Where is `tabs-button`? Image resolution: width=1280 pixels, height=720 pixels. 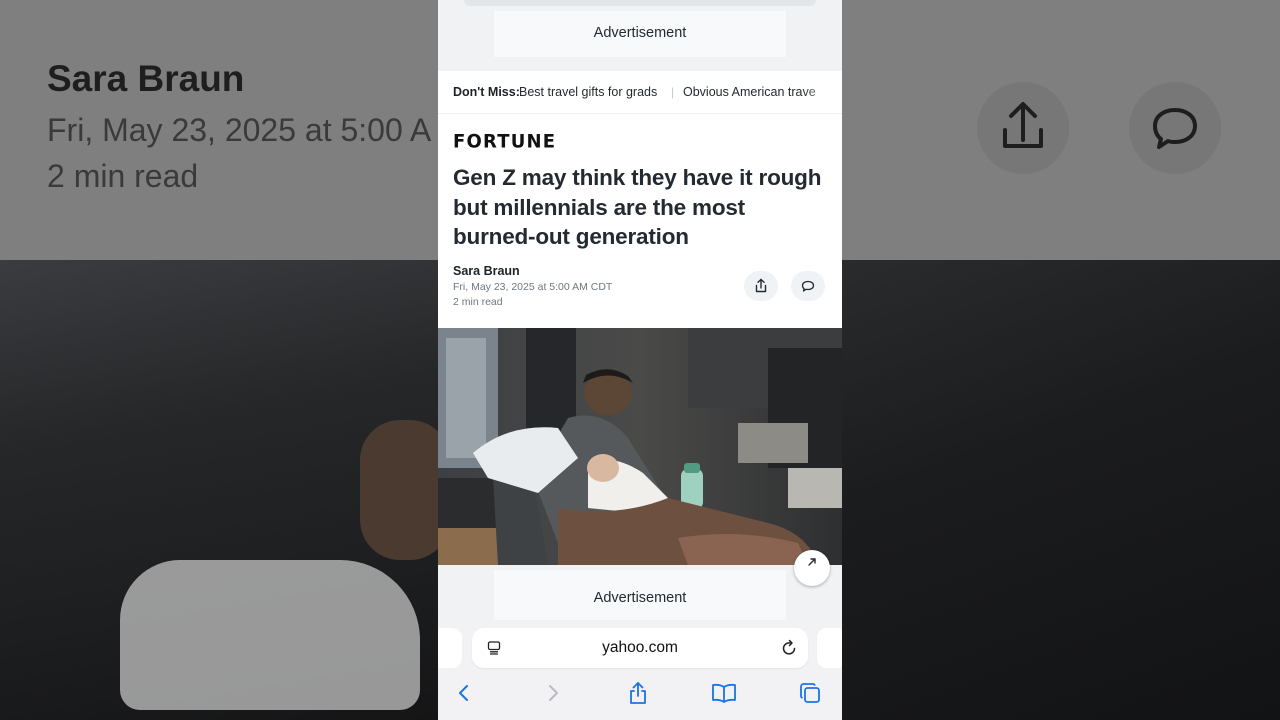
tabs-button is located at coordinates (810, 693).